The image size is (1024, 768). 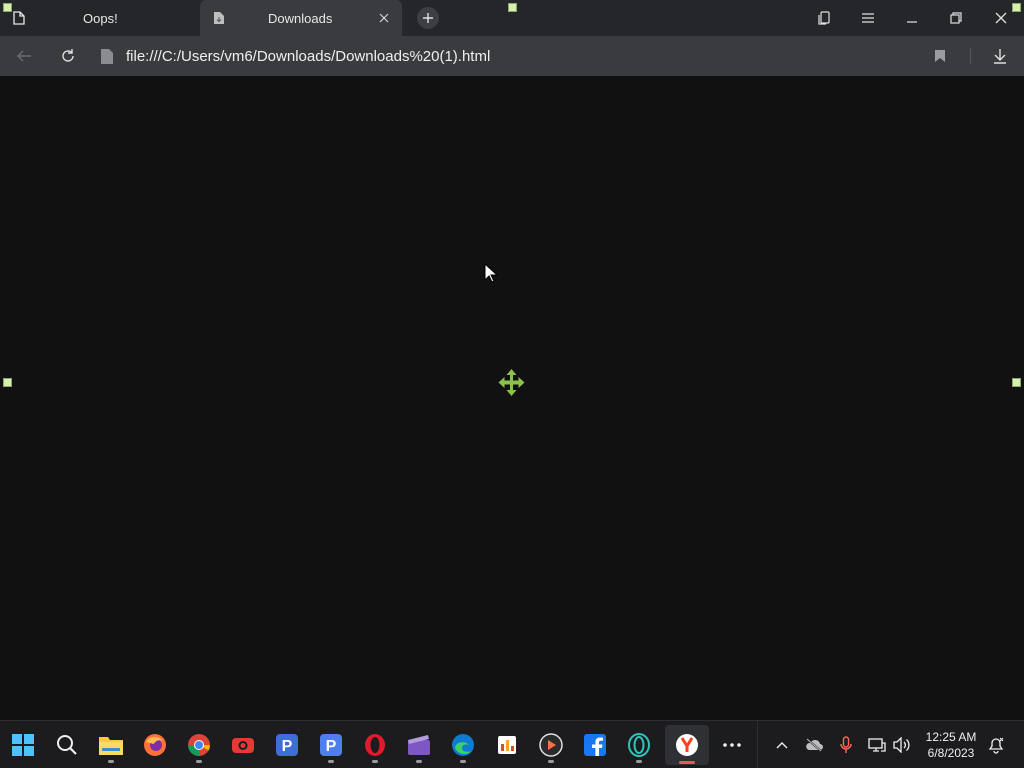 I want to click on resize-handle-left, so click(x=7, y=382).